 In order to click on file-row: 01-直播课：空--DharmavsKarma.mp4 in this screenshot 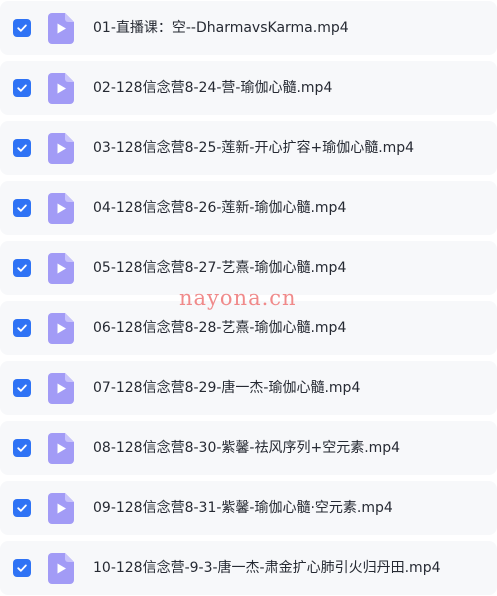, I will do `click(248, 28)`.